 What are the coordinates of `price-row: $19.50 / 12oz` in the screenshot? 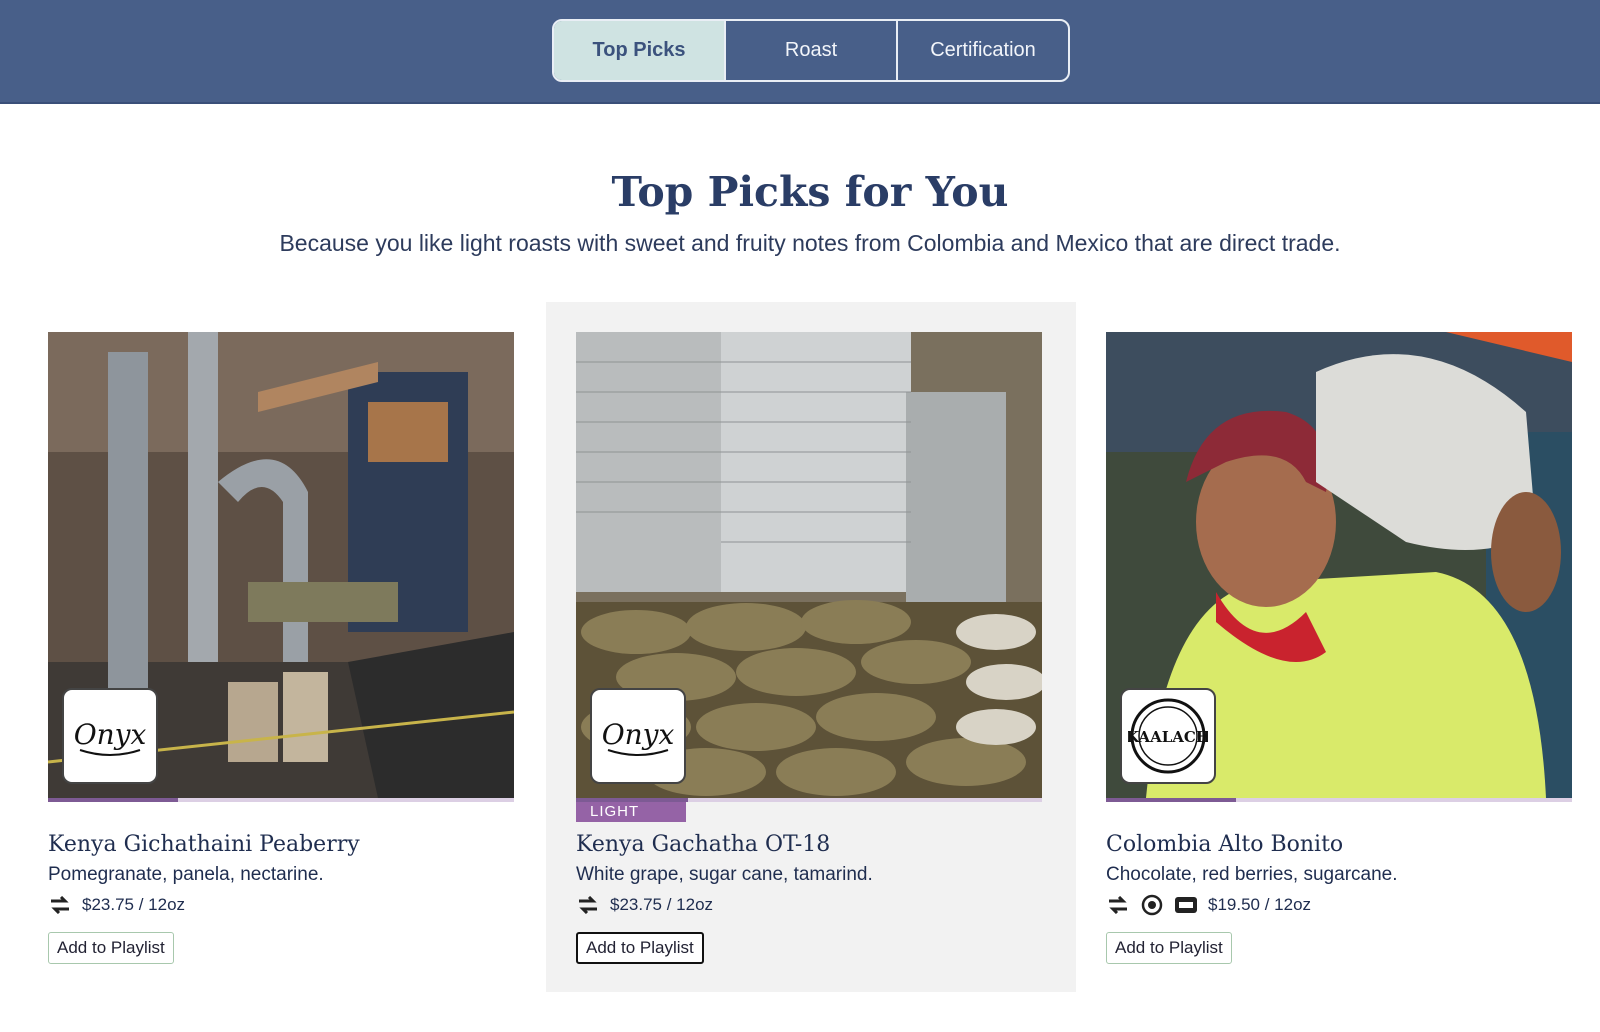 It's located at (1209, 905).